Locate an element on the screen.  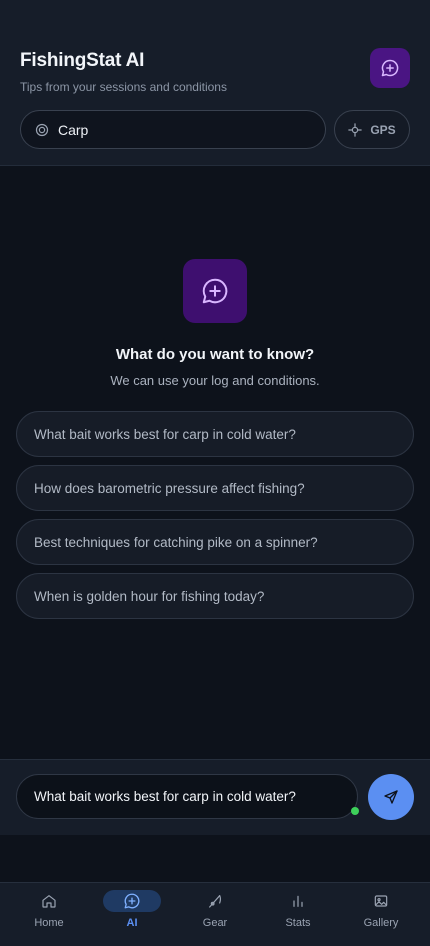
home-icon is located at coordinates (49, 901).